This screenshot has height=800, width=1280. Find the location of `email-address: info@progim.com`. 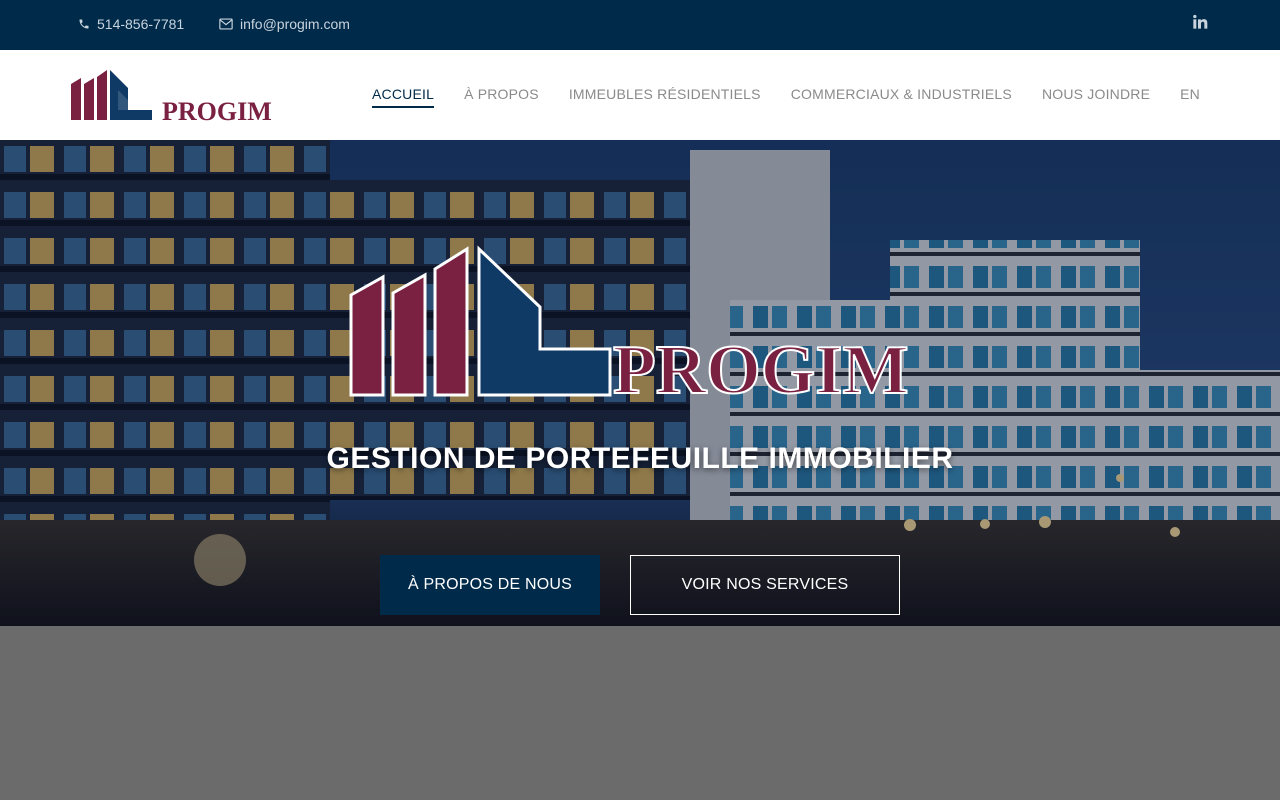

email-address: info@progim.com is located at coordinates (295, 24).